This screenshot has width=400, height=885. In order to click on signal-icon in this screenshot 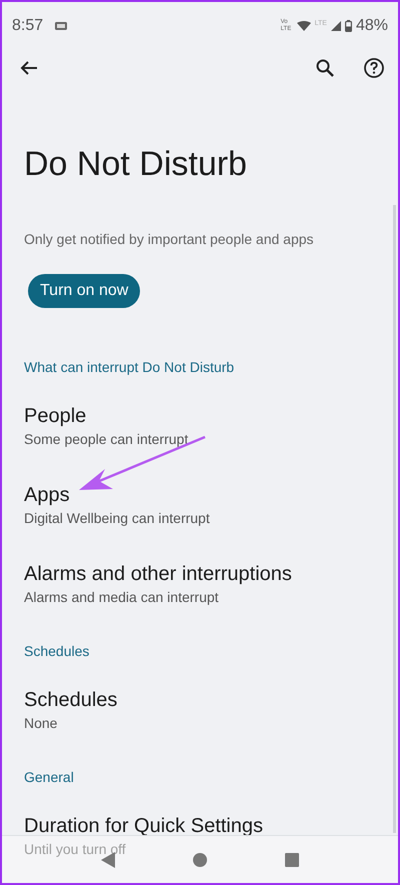, I will do `click(335, 26)`.